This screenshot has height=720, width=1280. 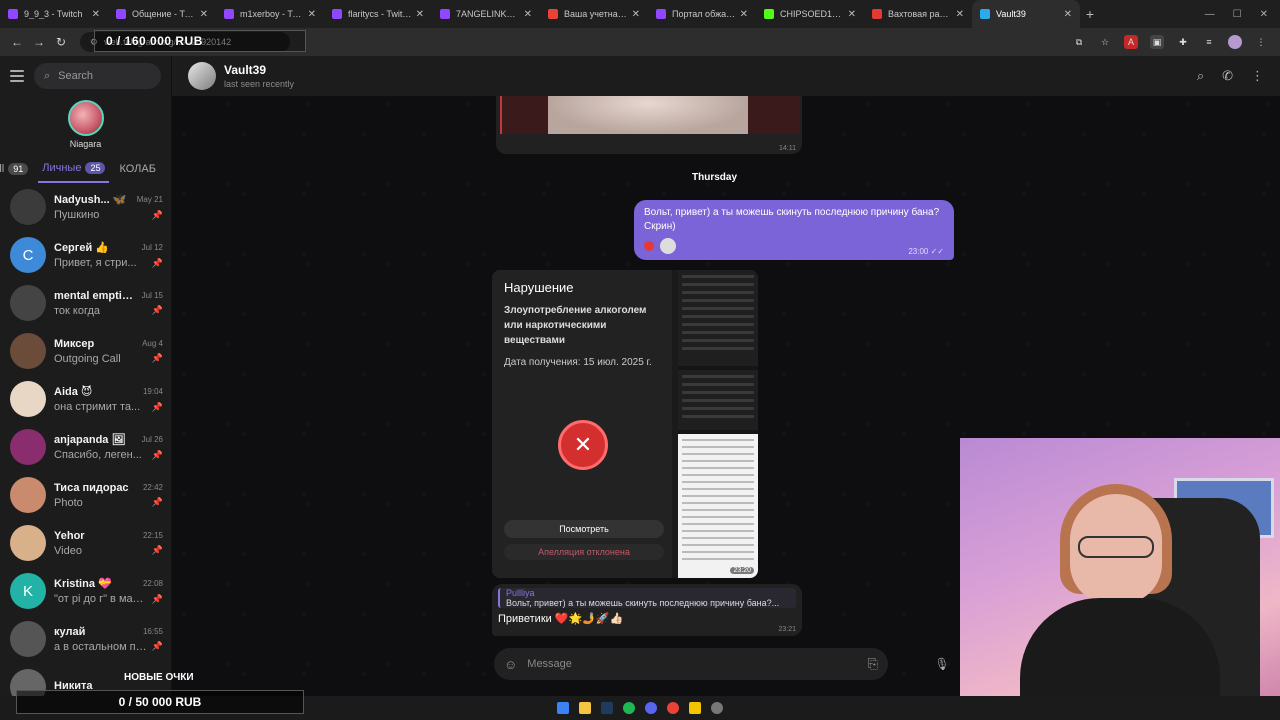 I want to click on message-input: Message, so click(x=692, y=664).